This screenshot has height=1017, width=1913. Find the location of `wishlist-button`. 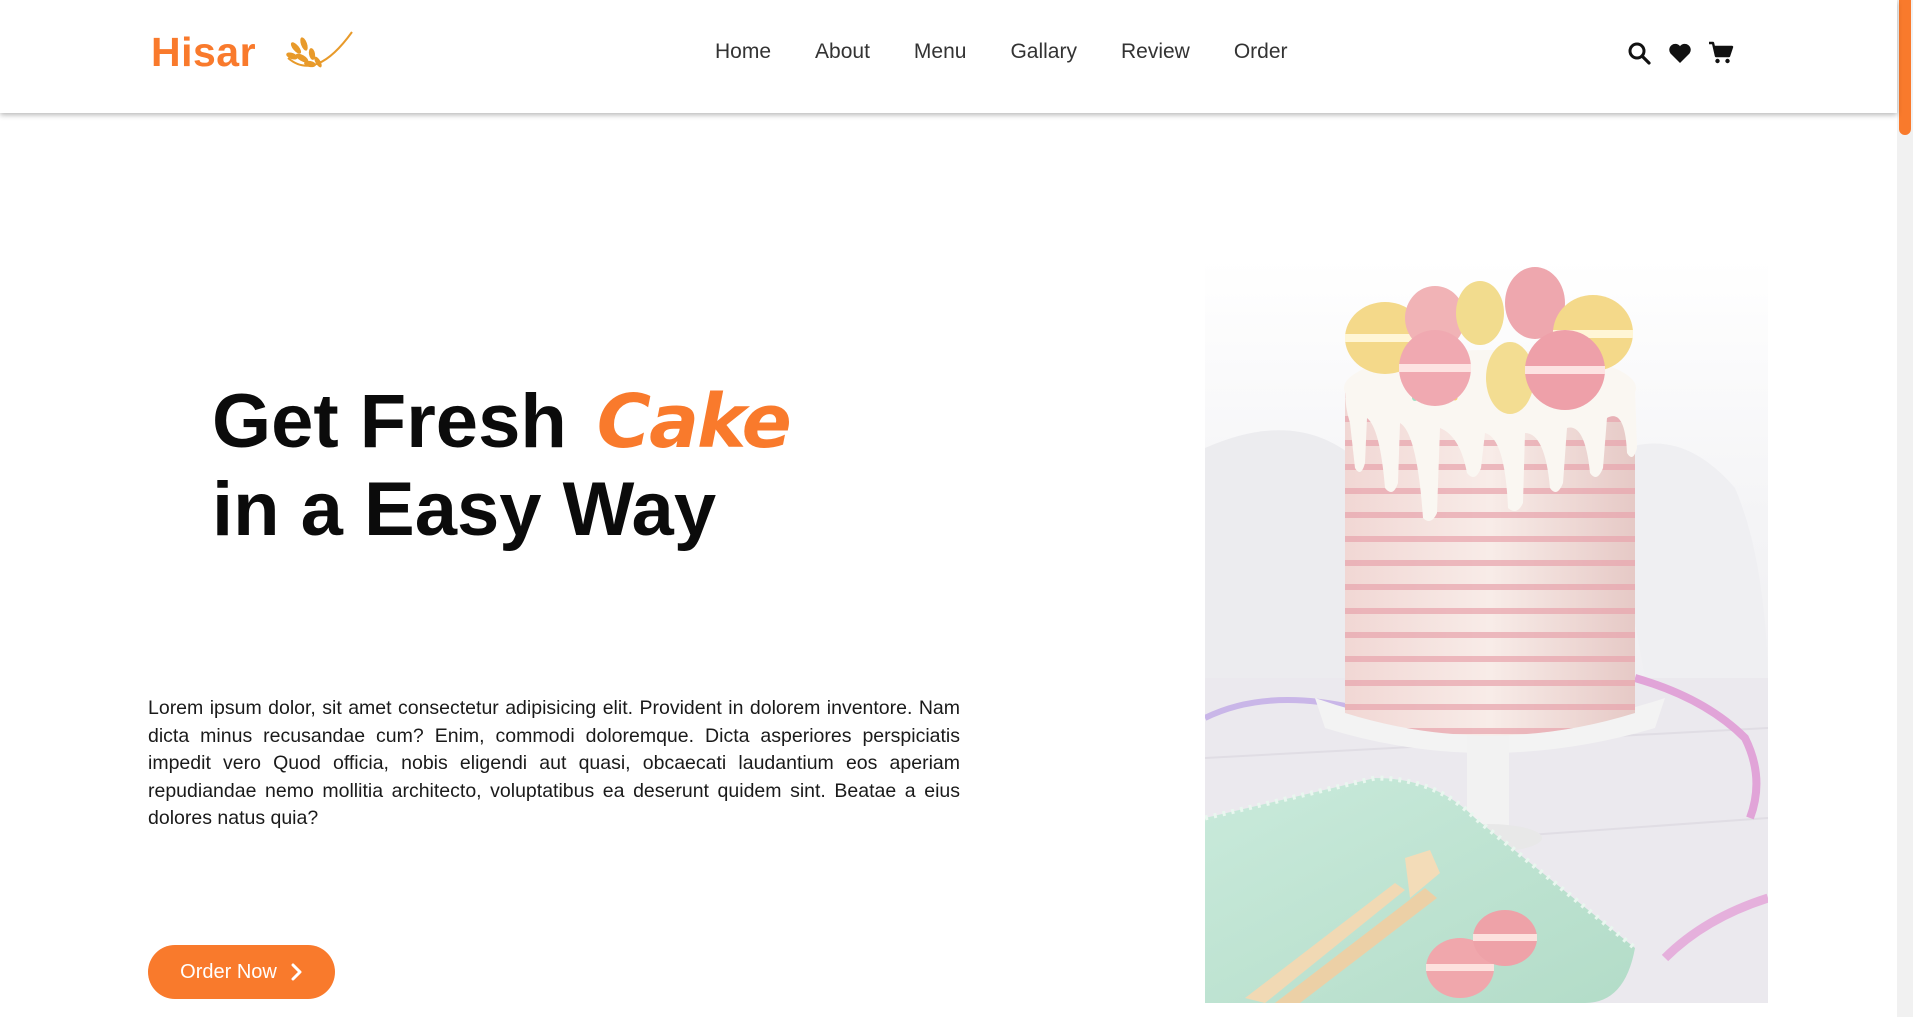

wishlist-button is located at coordinates (1680, 53).